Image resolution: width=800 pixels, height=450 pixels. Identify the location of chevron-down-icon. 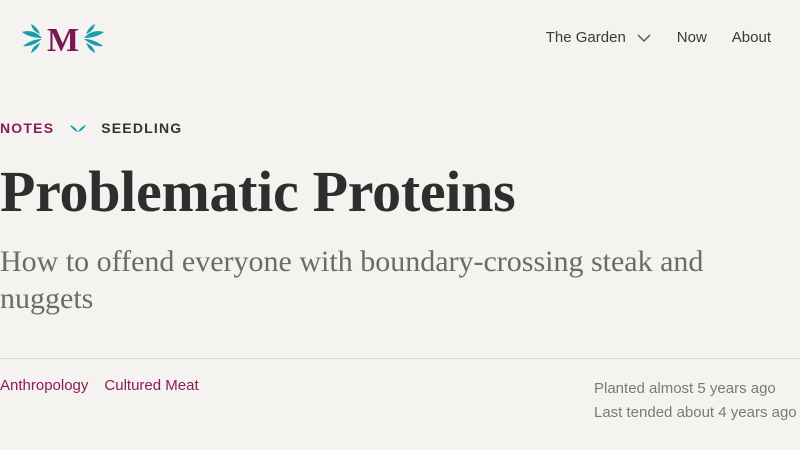
(644, 38).